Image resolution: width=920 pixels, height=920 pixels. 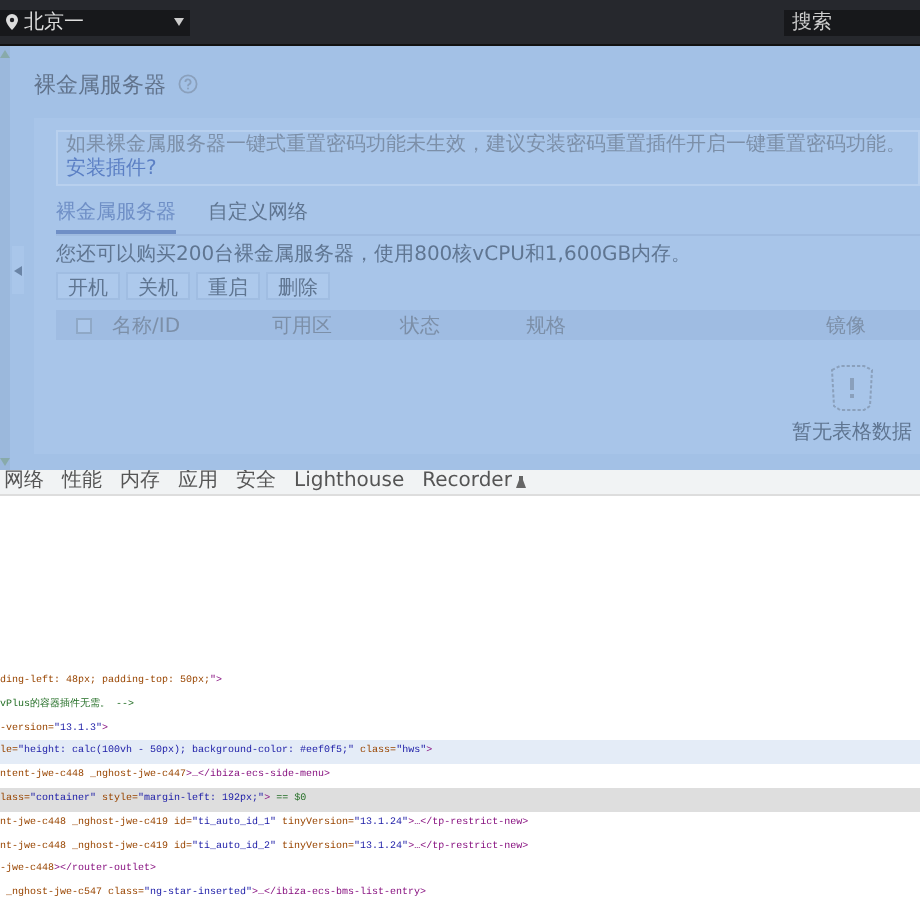 What do you see at coordinates (349, 482) in the screenshot?
I see `devtools-tab: Lighthouse` at bounding box center [349, 482].